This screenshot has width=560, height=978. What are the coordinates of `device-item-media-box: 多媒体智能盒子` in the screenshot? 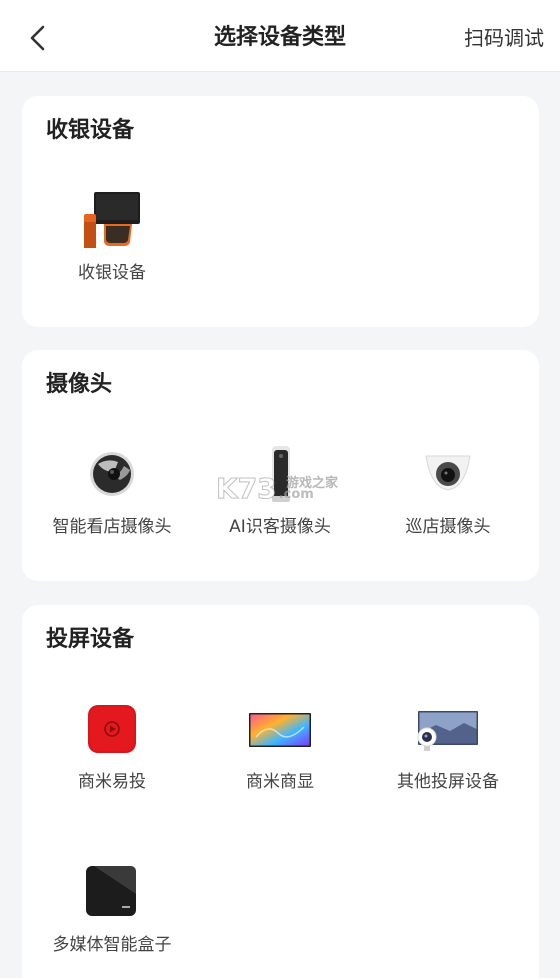 It's located at (112, 909).